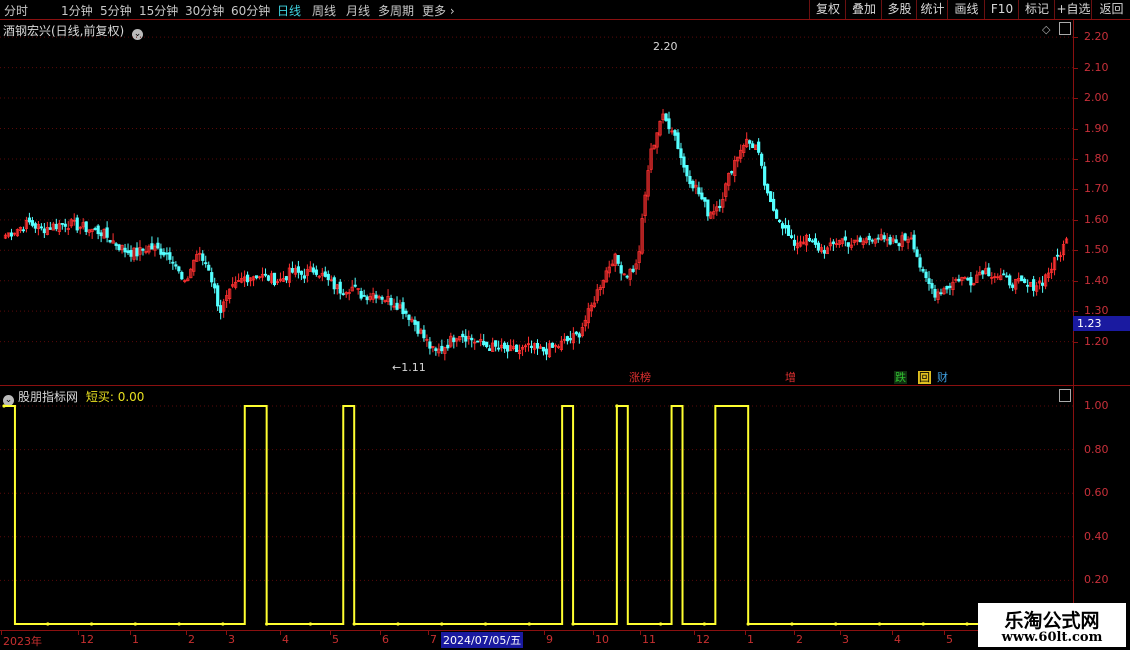 The height and width of the screenshot is (650, 1130). I want to click on period-tab-monthly: 月线, so click(358, 10).